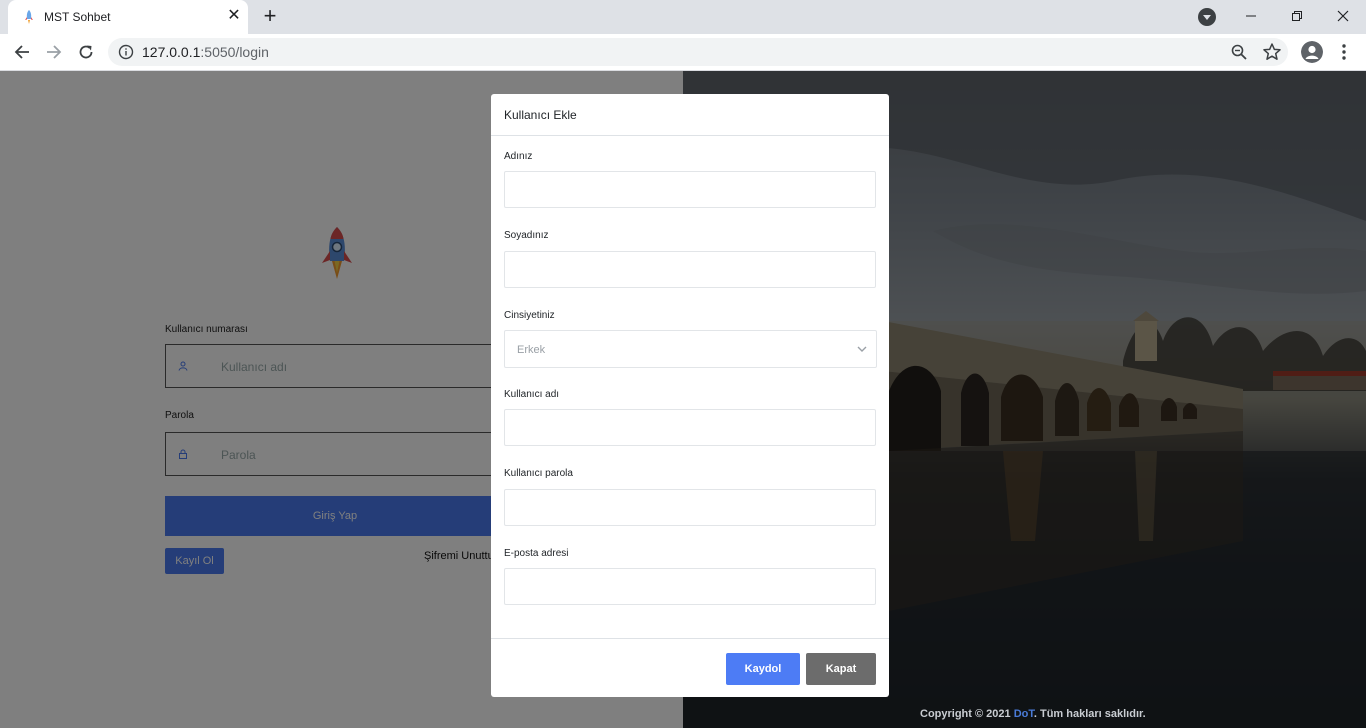  Describe the element at coordinates (690, 189) in the screenshot. I see `first-name-input` at that location.